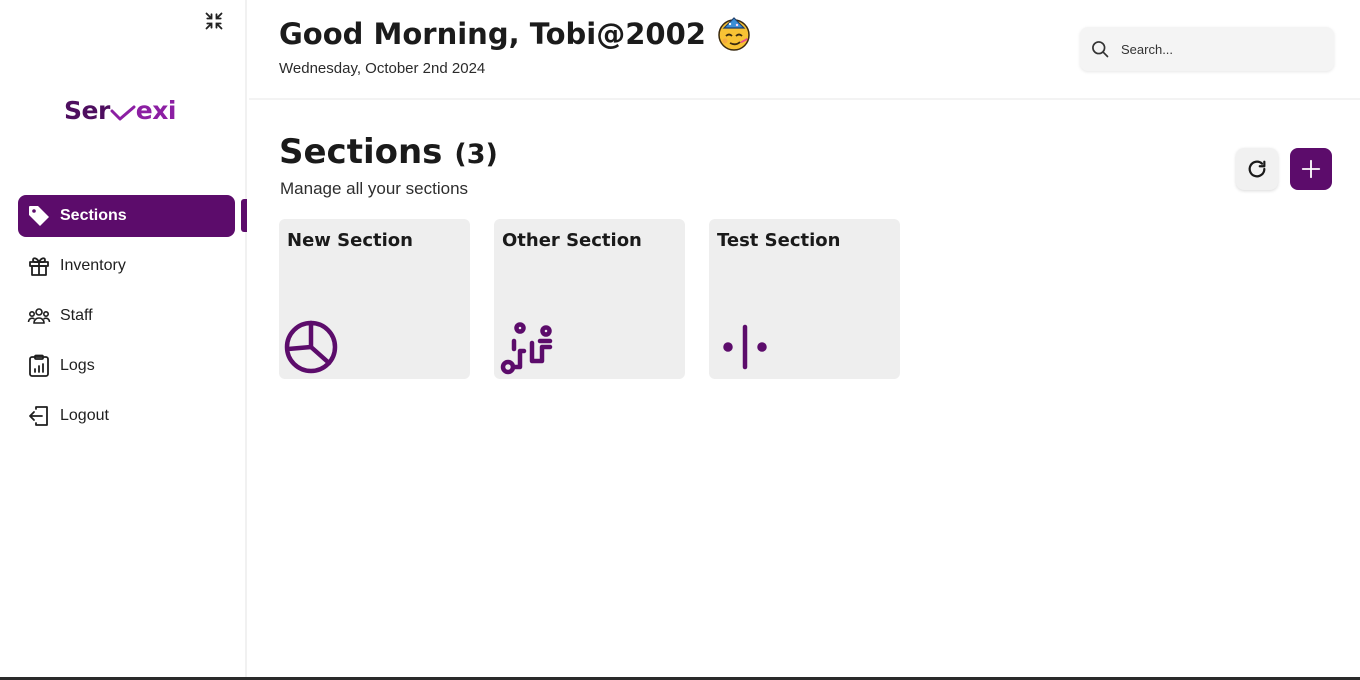  I want to click on minimize-icon, so click(214, 21).